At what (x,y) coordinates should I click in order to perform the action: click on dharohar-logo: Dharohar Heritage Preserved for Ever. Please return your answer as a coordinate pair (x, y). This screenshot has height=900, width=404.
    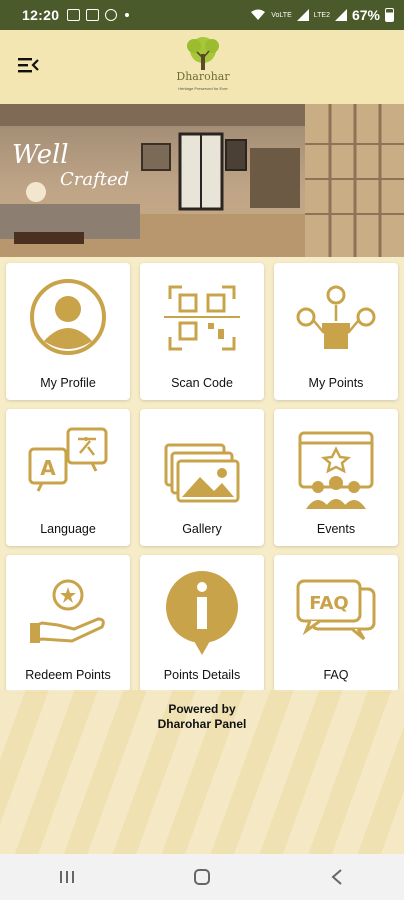
    Looking at the image, I should click on (203, 67).